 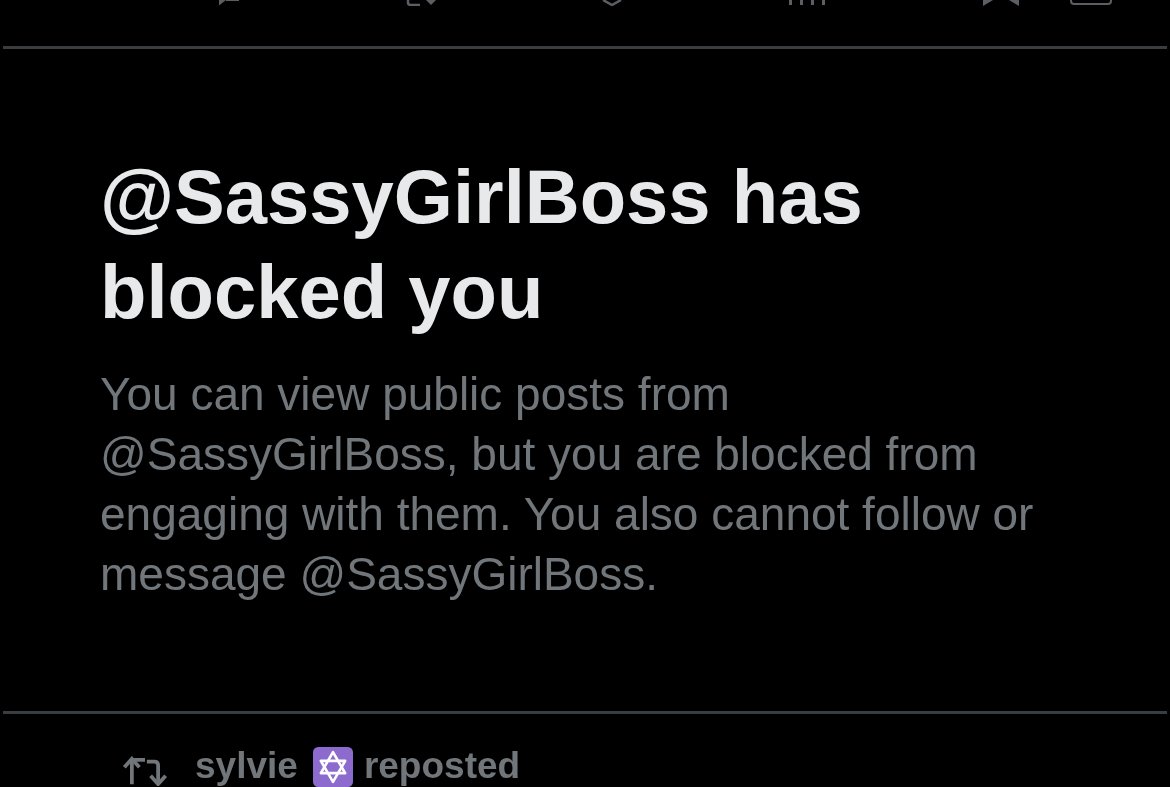 What do you see at coordinates (145, 771) in the screenshot?
I see `repost-icon` at bounding box center [145, 771].